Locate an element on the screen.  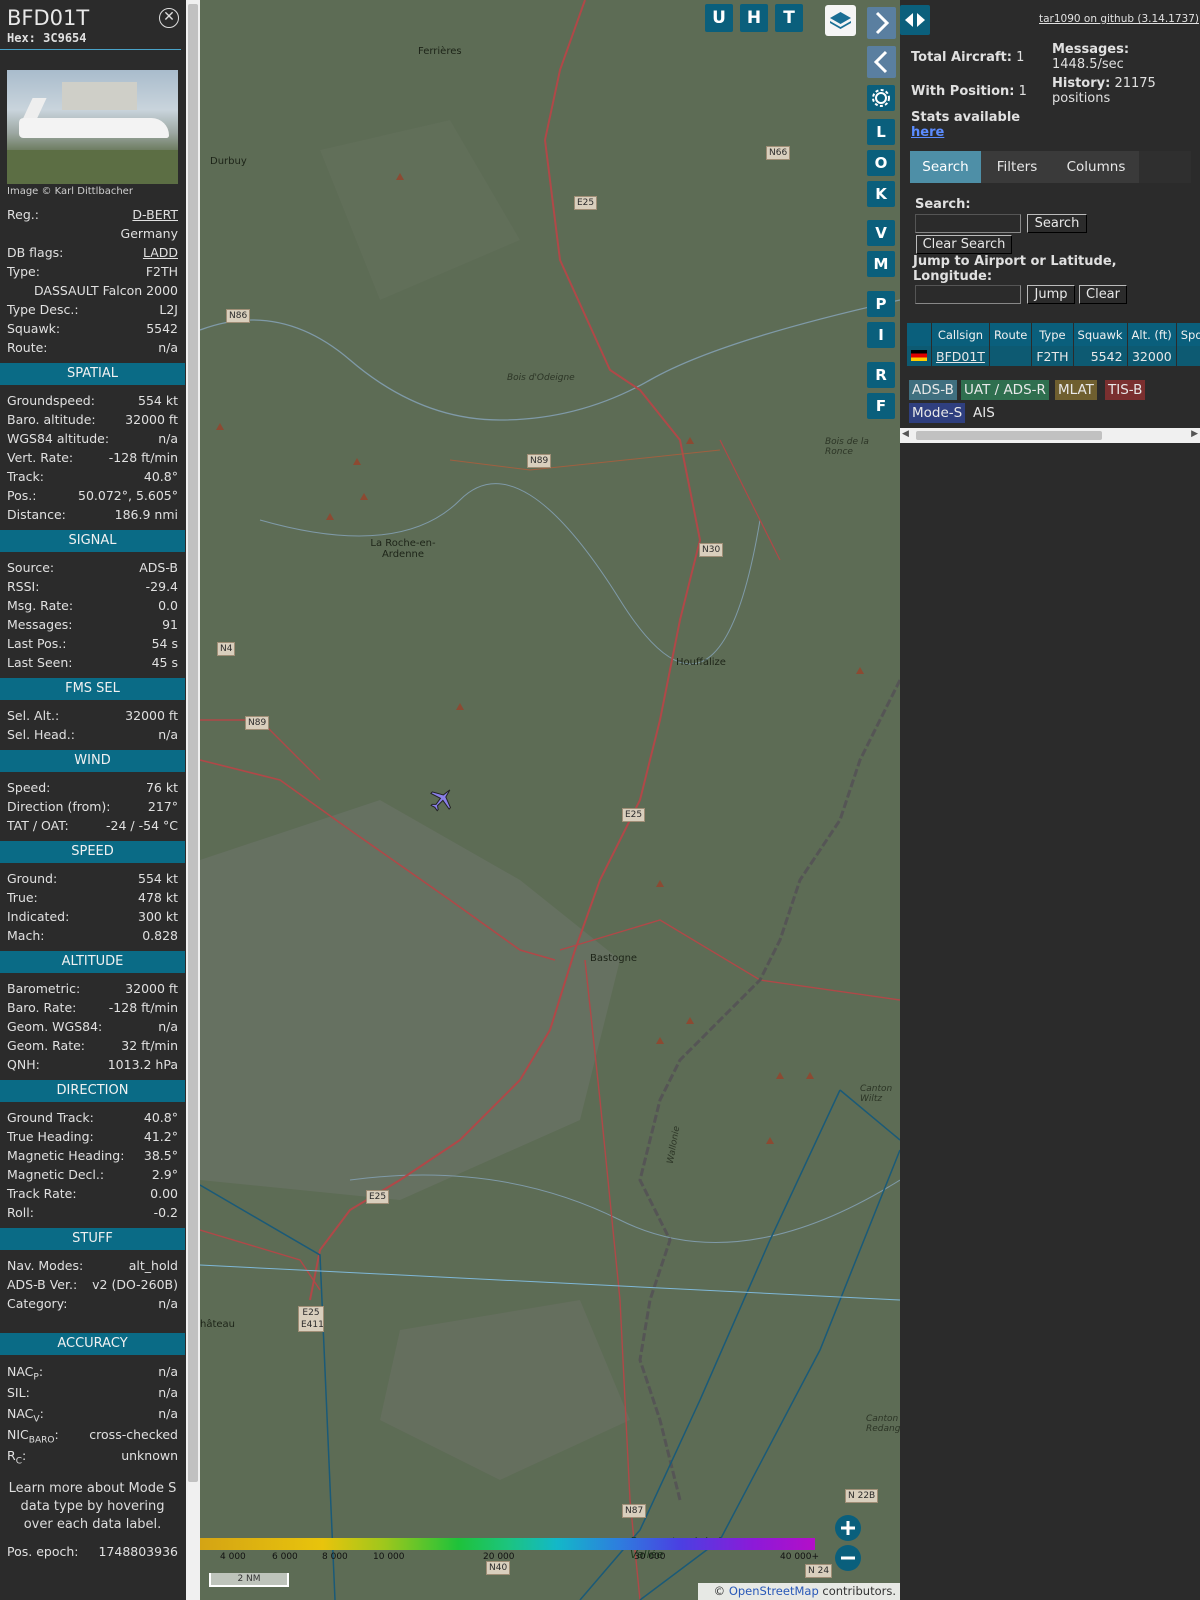
jump-button: Jump is located at coordinates (1051, 294).